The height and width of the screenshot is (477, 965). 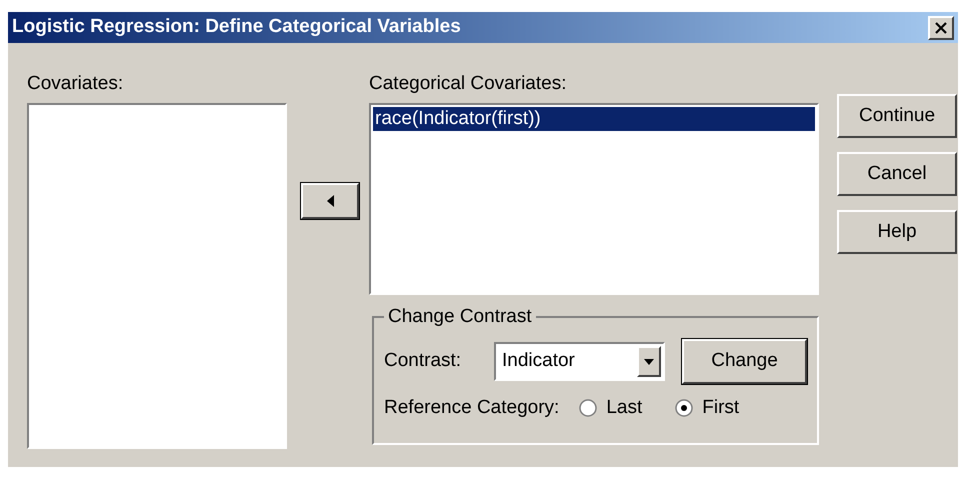 What do you see at coordinates (897, 116) in the screenshot?
I see `dialog-button: Continue` at bounding box center [897, 116].